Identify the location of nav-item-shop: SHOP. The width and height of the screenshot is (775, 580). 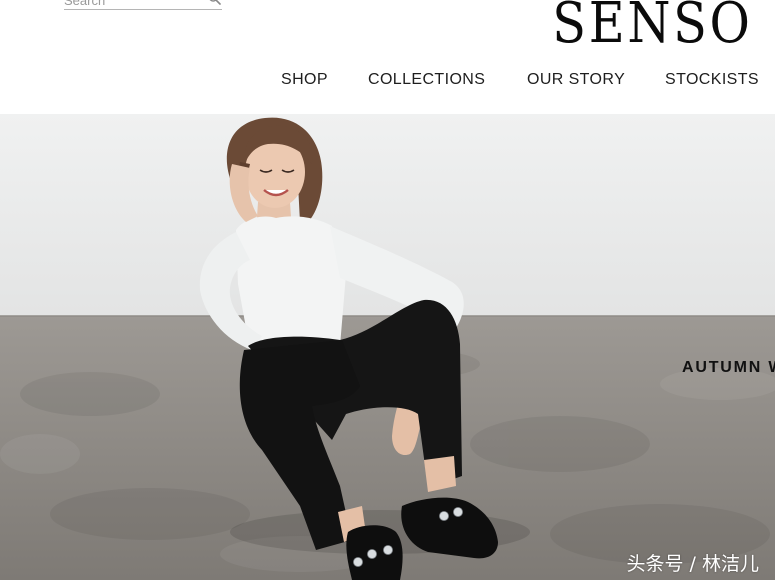
(304, 80).